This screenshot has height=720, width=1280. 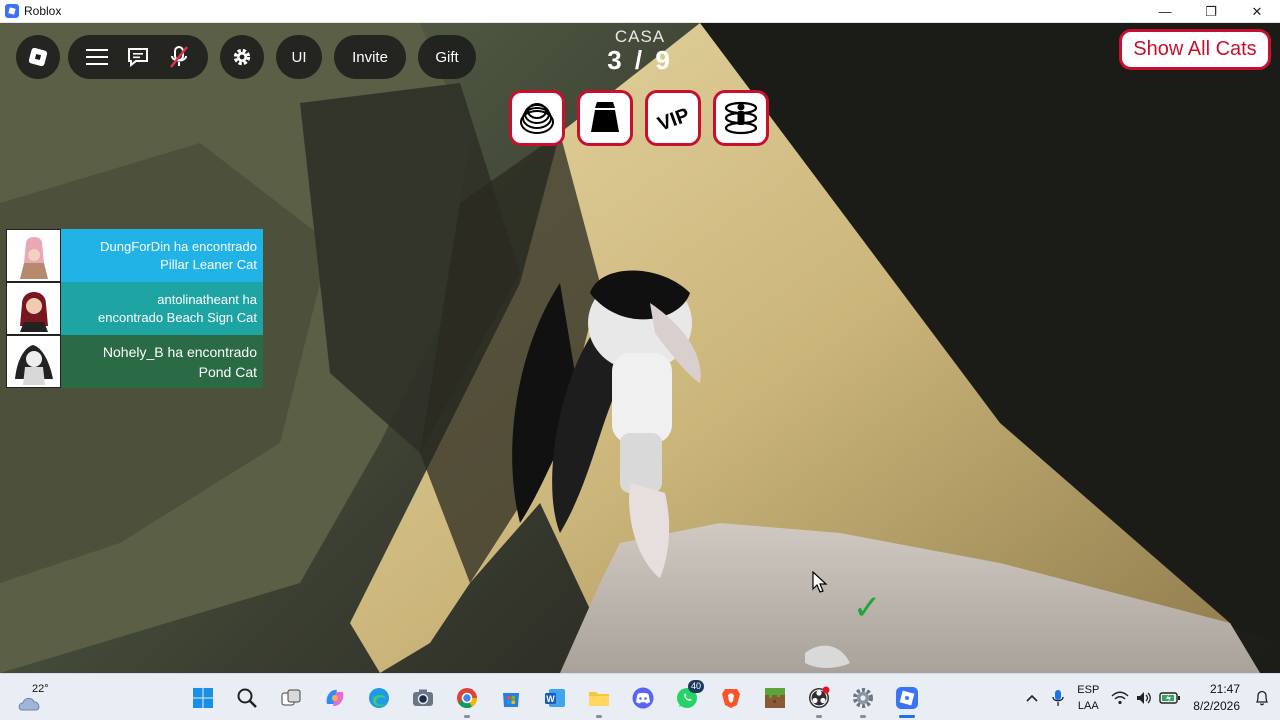 I want to click on minecraft-app, so click(x=775, y=697).